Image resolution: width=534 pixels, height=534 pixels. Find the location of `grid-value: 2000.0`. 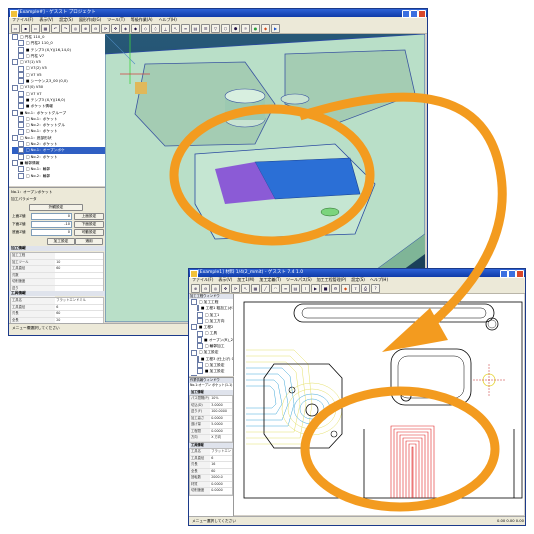

grid-value: 2000.0 is located at coordinates (221, 478).